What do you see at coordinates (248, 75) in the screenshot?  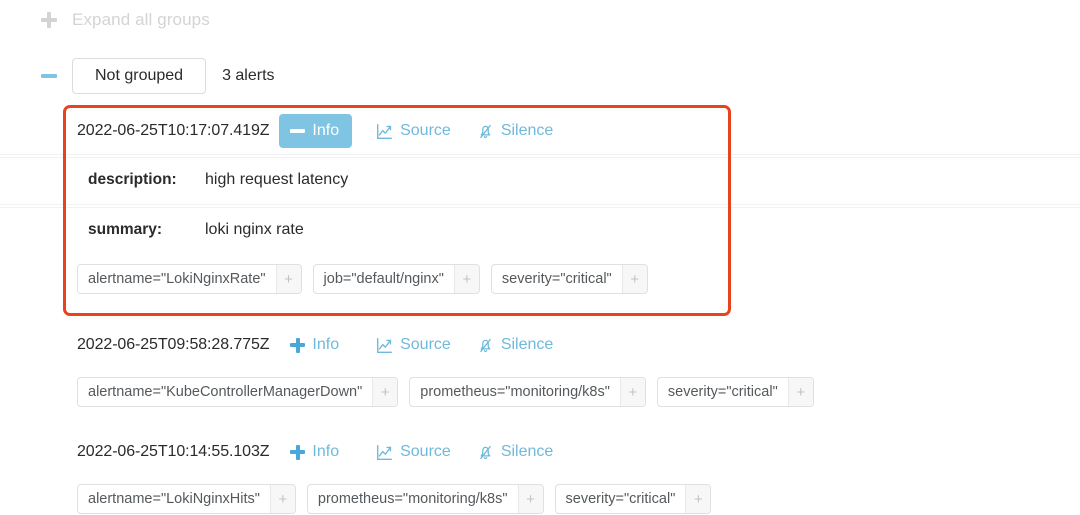 I see `group-alert-count: 3 alerts` at bounding box center [248, 75].